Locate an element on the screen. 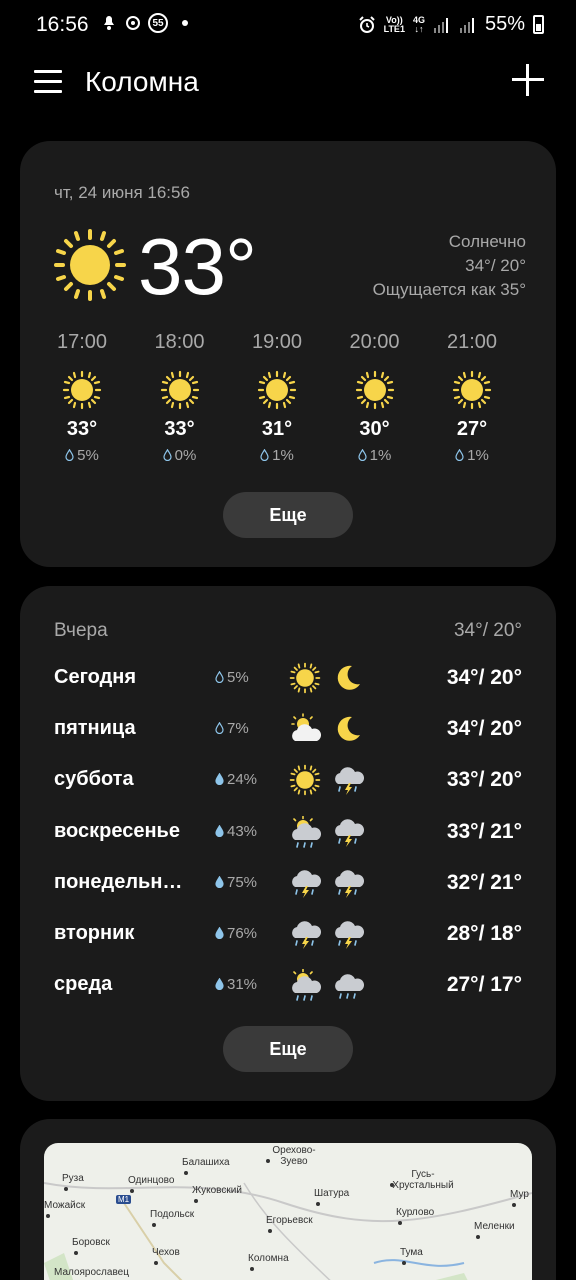 This screenshot has height=1280, width=576. hourly-item: 21:00 27° 1% is located at coordinates (472, 397).